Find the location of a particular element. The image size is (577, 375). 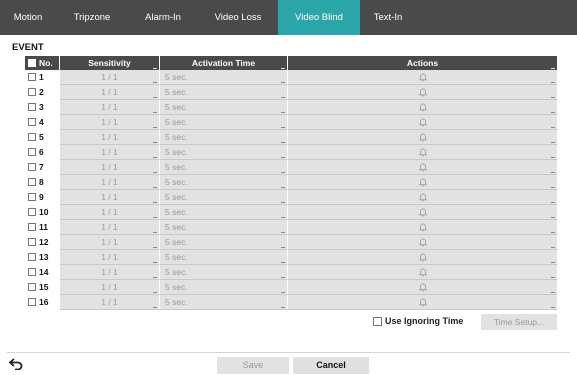

tab-video-loss: Video Loss is located at coordinates (238, 17).